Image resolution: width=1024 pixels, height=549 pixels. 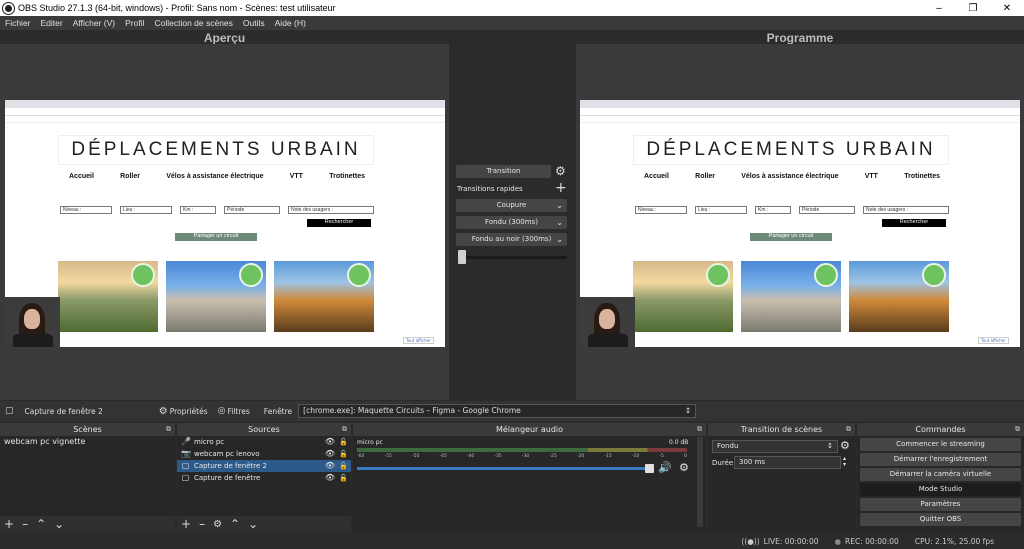 I want to click on live-time: LIVE: 00:00:00, so click(x=791, y=541).